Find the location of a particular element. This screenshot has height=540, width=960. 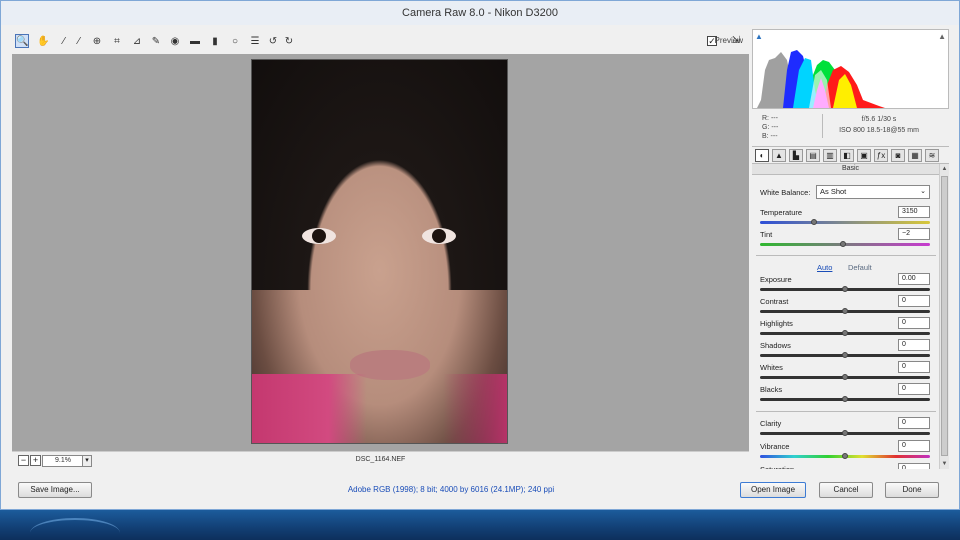

highlights-label: Highlights is located at coordinates (776, 323).